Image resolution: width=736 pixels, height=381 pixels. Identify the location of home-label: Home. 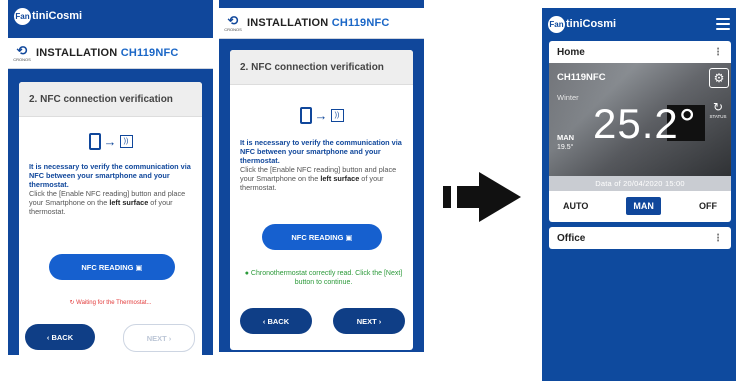
(571, 52).